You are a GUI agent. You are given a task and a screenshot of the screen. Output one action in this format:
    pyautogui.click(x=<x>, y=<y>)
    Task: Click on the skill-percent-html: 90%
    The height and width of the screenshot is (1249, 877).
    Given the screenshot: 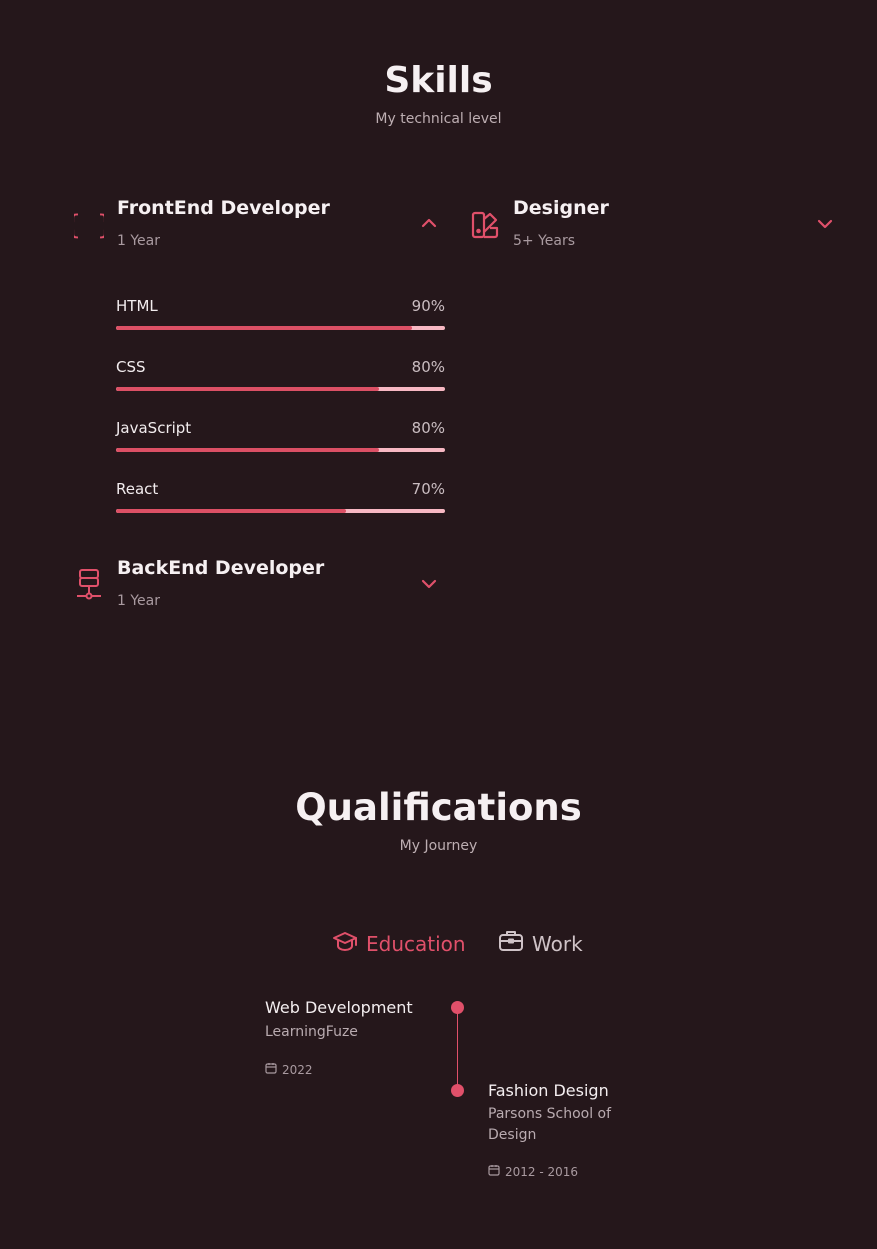 What is the action you would take?
    pyautogui.click(x=428, y=306)
    